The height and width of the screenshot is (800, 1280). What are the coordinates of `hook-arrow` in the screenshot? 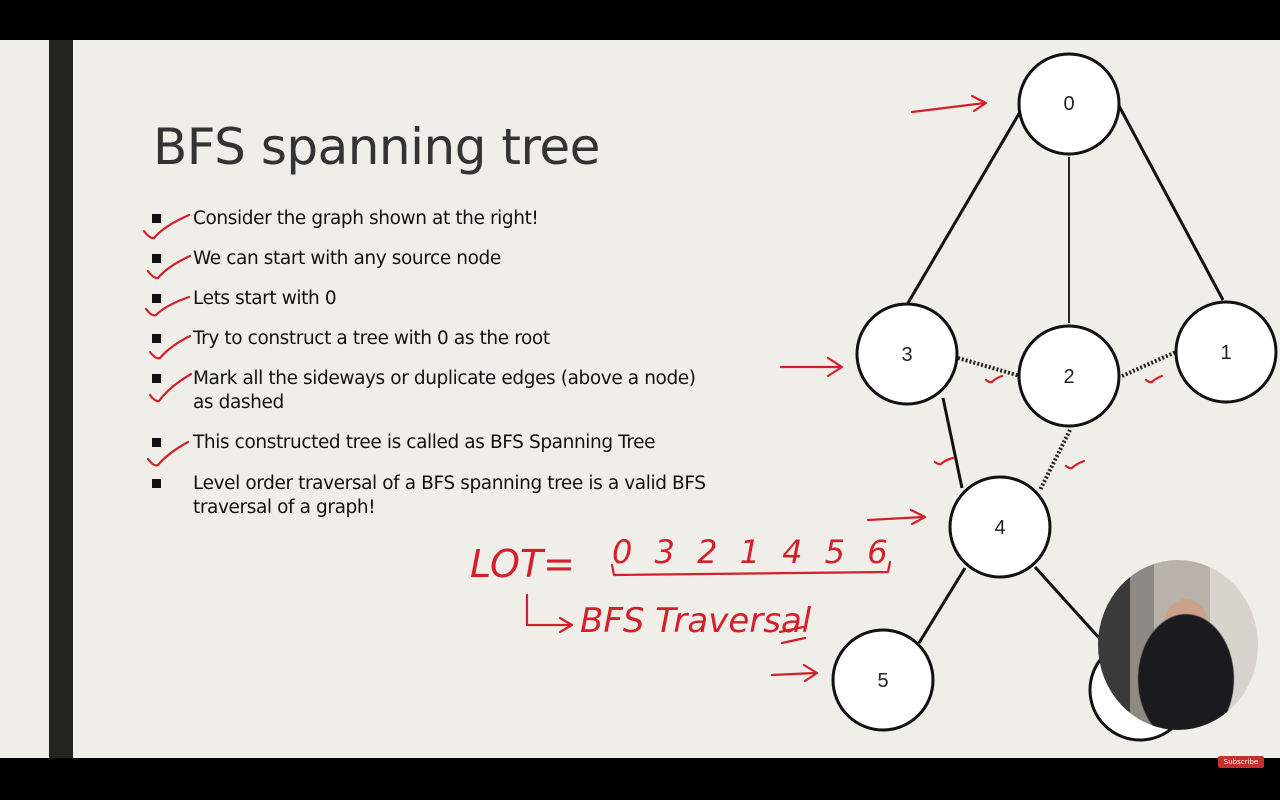 It's located at (549, 613).